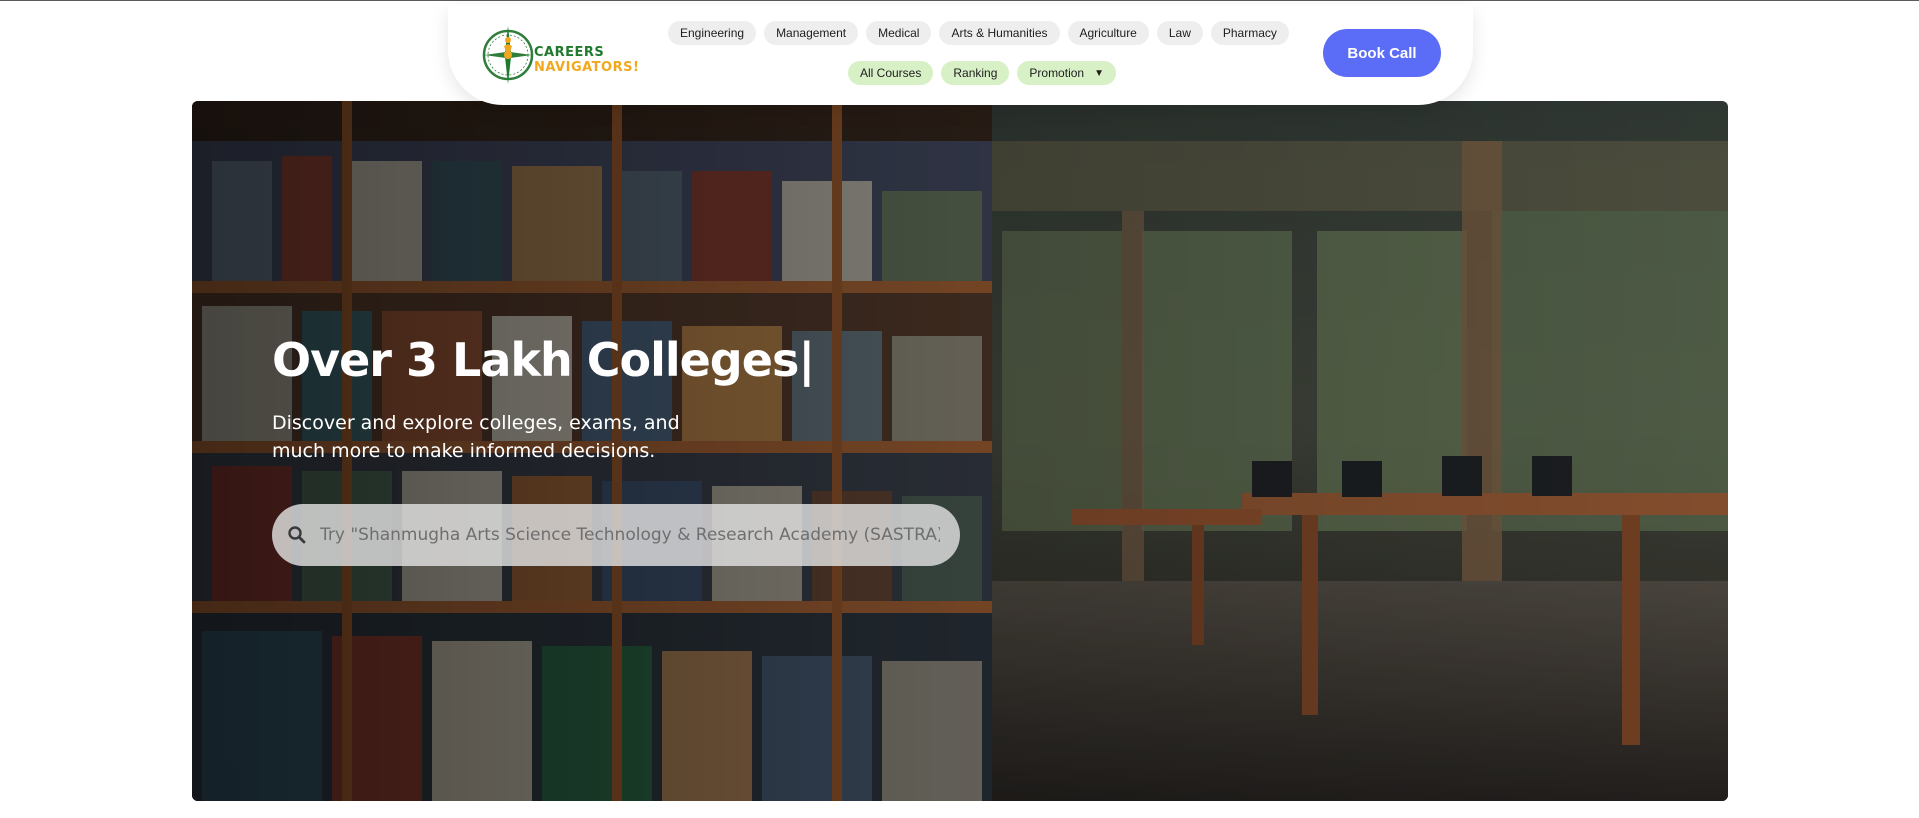 This screenshot has width=1919, height=818. I want to click on brand-name: CAREERS NAVIGATORS!, so click(586, 60).